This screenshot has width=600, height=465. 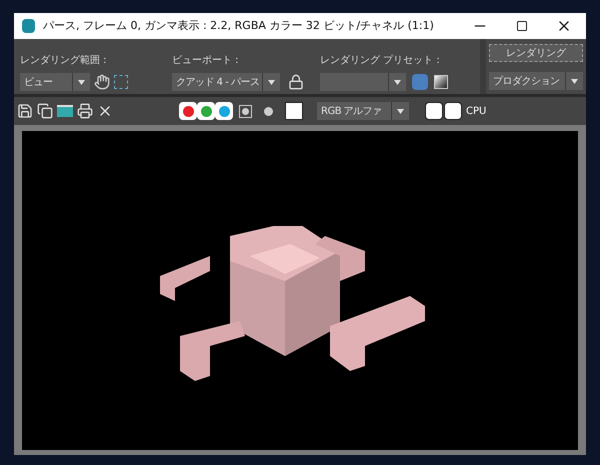 What do you see at coordinates (206, 61) in the screenshot?
I see `field-label: ビューポート :` at bounding box center [206, 61].